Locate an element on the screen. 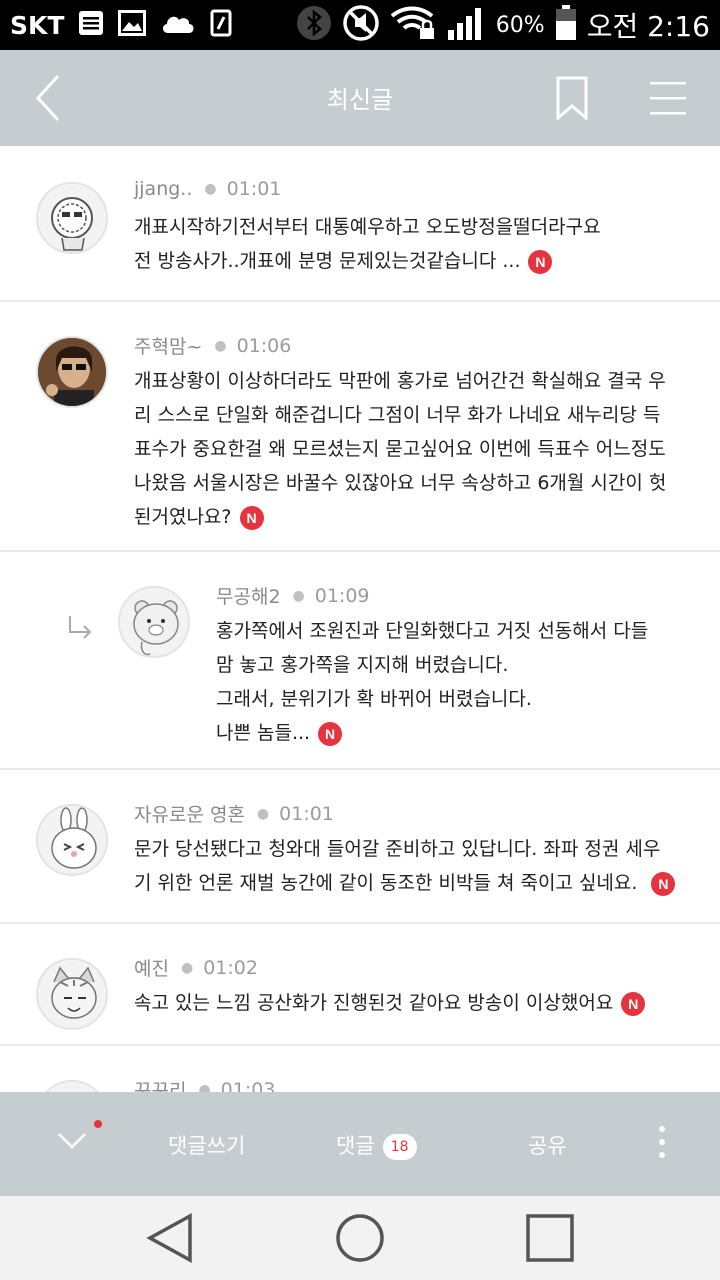 The image size is (720, 1280). signal-icon is located at coordinates (466, 25).